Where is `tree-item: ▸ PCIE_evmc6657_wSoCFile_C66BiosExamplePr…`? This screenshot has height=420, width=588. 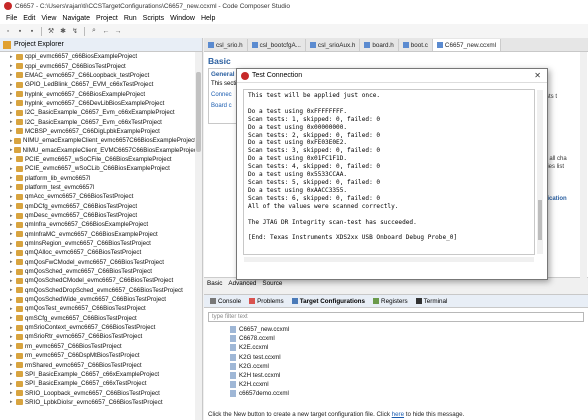 tree-item: ▸ PCIE_evmc6657_wSoCFile_C66BiosExamplePr… is located at coordinates (98, 159).